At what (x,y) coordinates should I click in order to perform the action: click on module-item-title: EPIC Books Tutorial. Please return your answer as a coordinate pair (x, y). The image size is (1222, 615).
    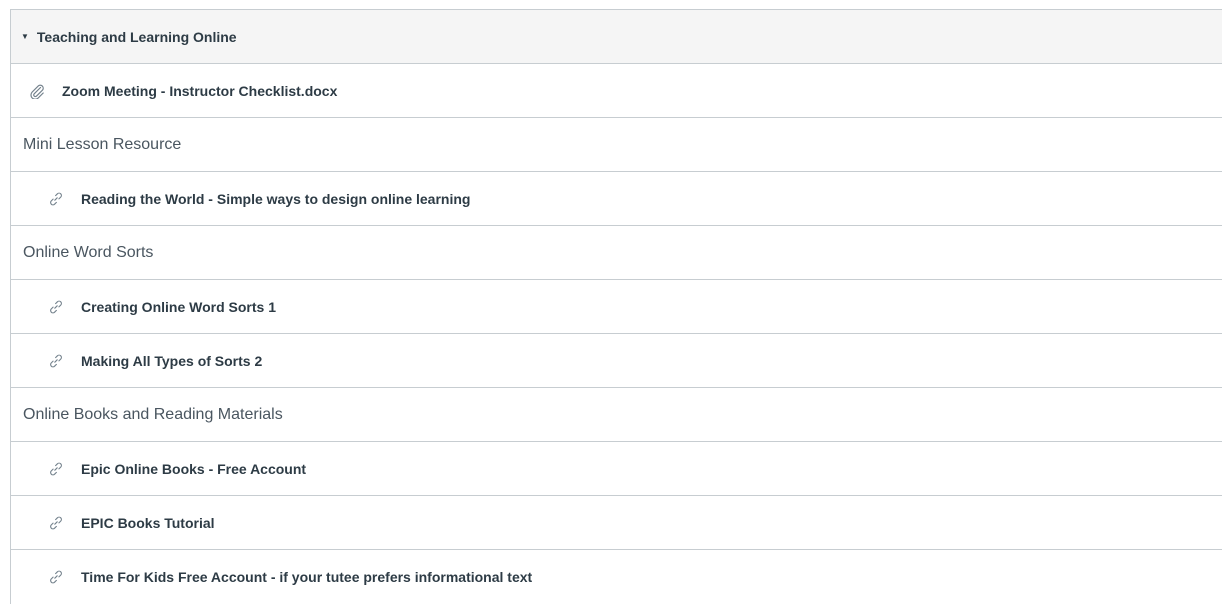
    Looking at the image, I should click on (148, 523).